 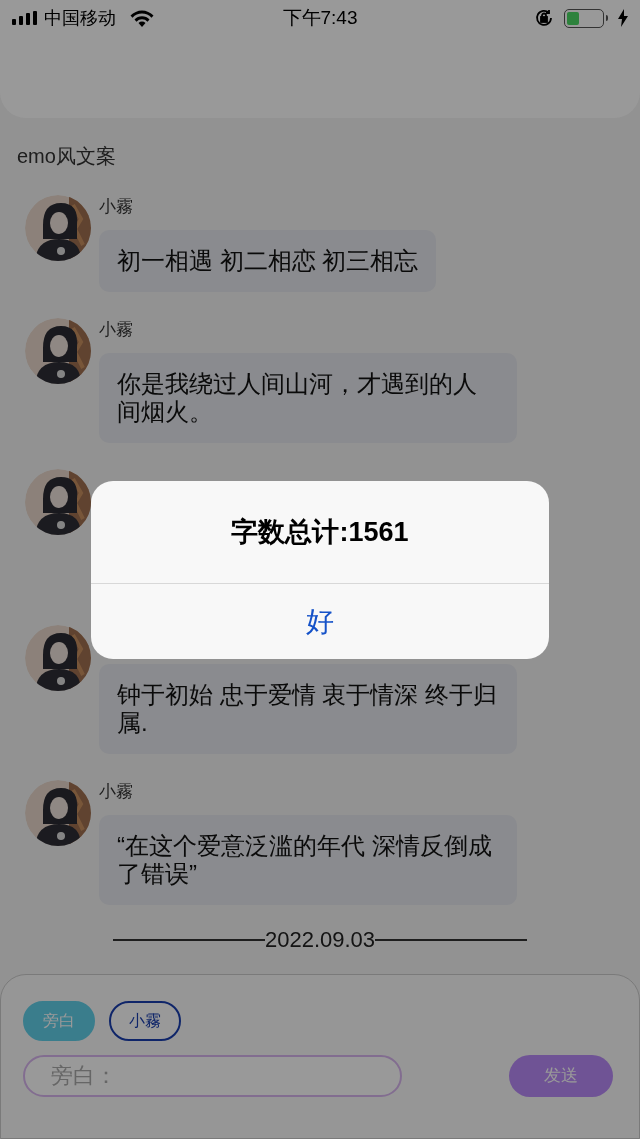 What do you see at coordinates (320, 532) in the screenshot?
I see `alert-message: 字数总计:1561` at bounding box center [320, 532].